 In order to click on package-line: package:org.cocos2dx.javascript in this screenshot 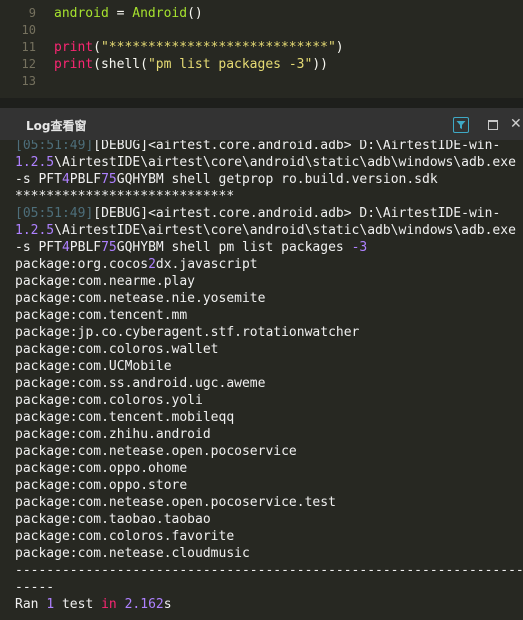, I will do `click(136, 264)`.